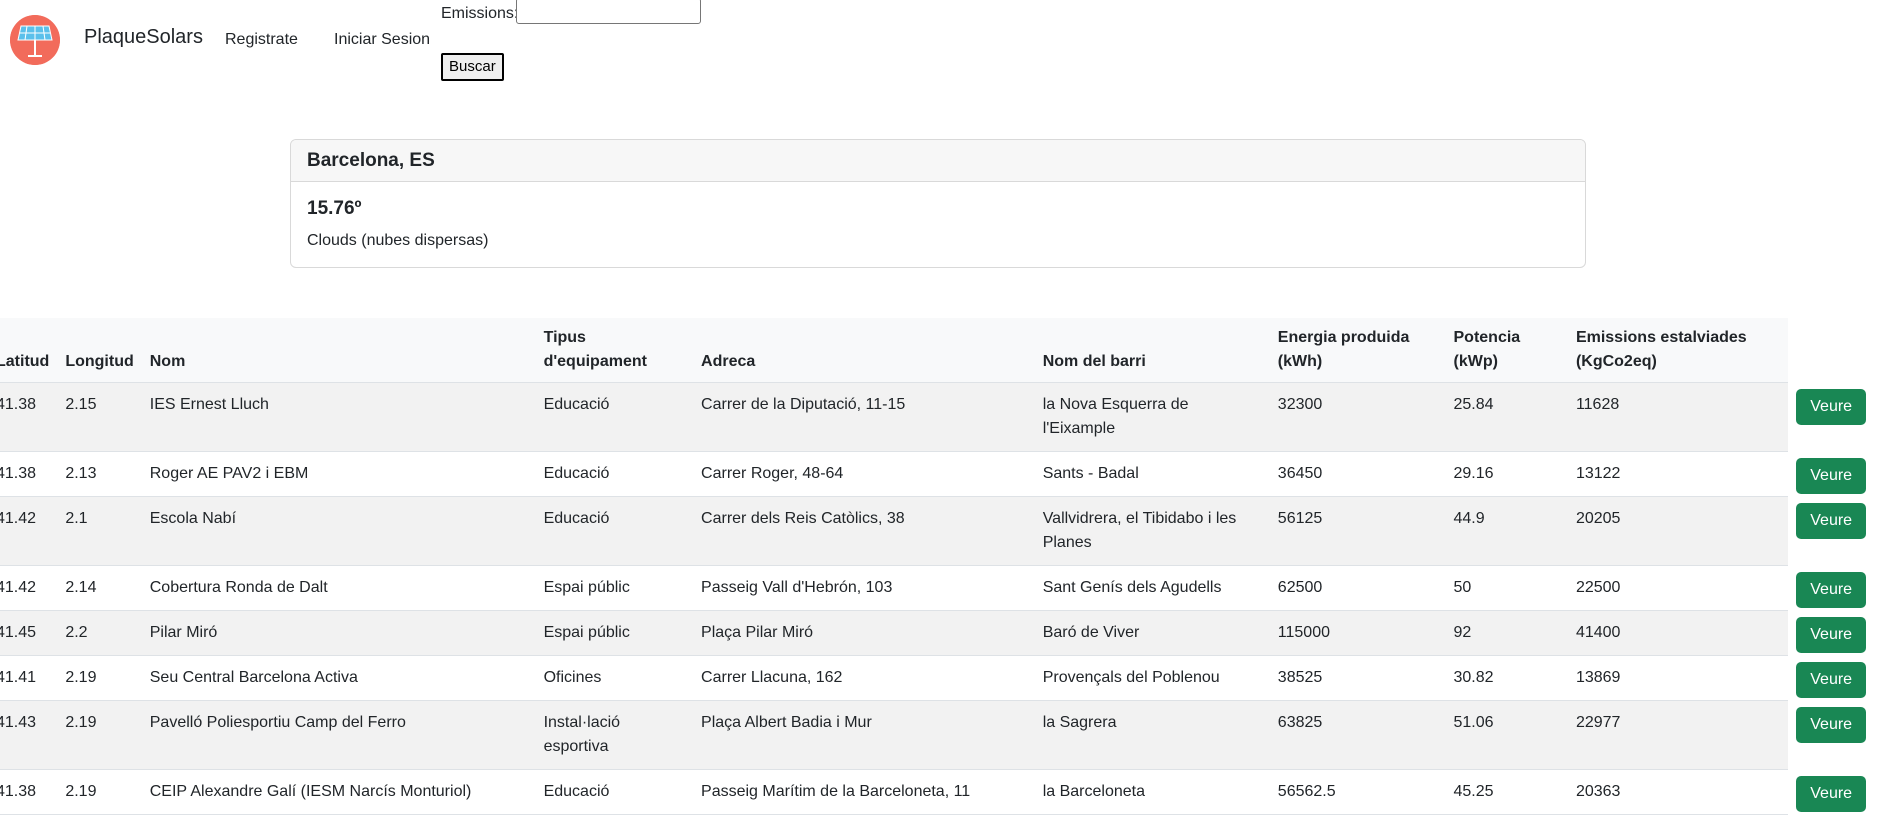 The image size is (1885, 817). I want to click on header-barri: Nom del barri, so click(1152, 350).